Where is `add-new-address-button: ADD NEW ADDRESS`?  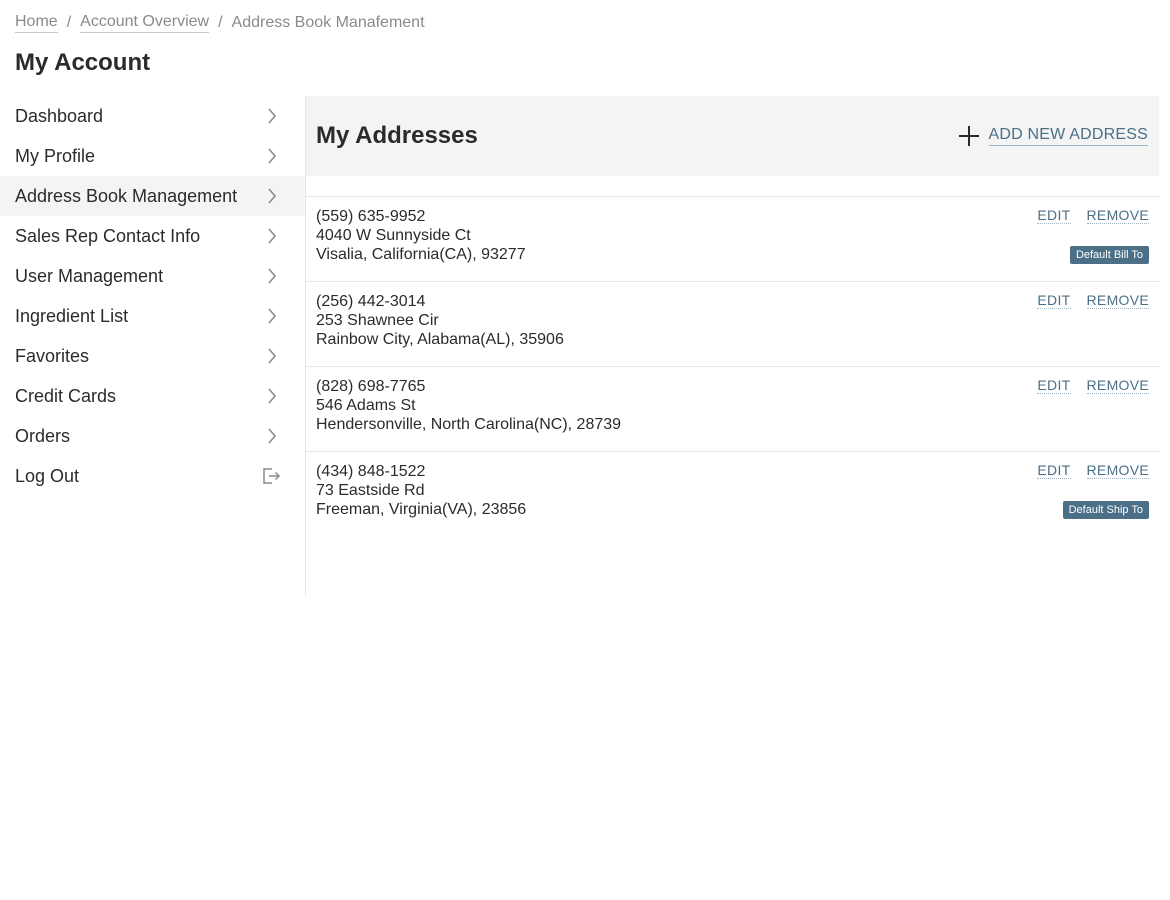 add-new-address-button: ADD NEW ADDRESS is located at coordinates (1053, 136).